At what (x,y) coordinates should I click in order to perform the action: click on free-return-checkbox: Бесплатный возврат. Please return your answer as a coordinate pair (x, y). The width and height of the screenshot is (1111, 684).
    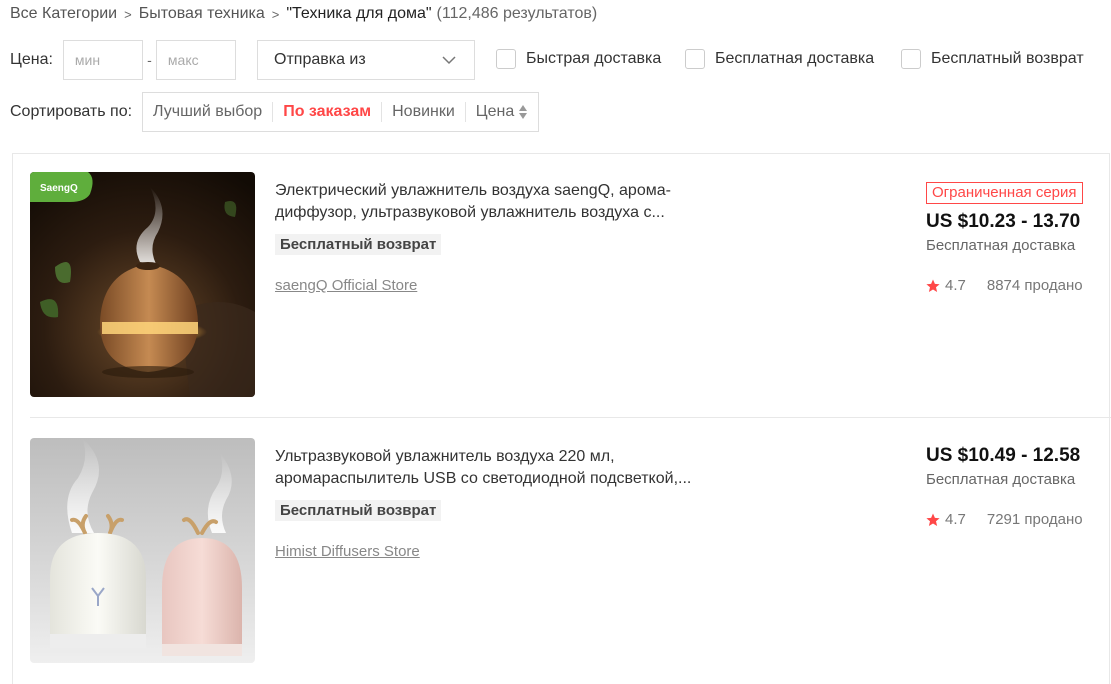
    Looking at the image, I should click on (992, 59).